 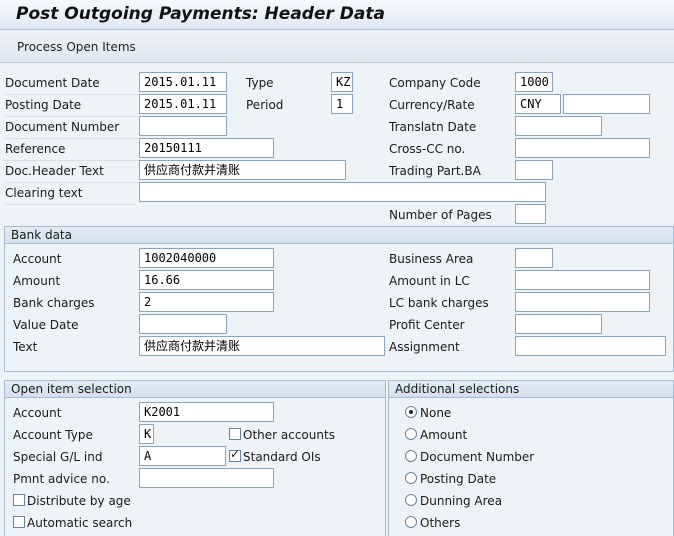 What do you see at coordinates (431, 259) in the screenshot?
I see `business-area-label: Business Area` at bounding box center [431, 259].